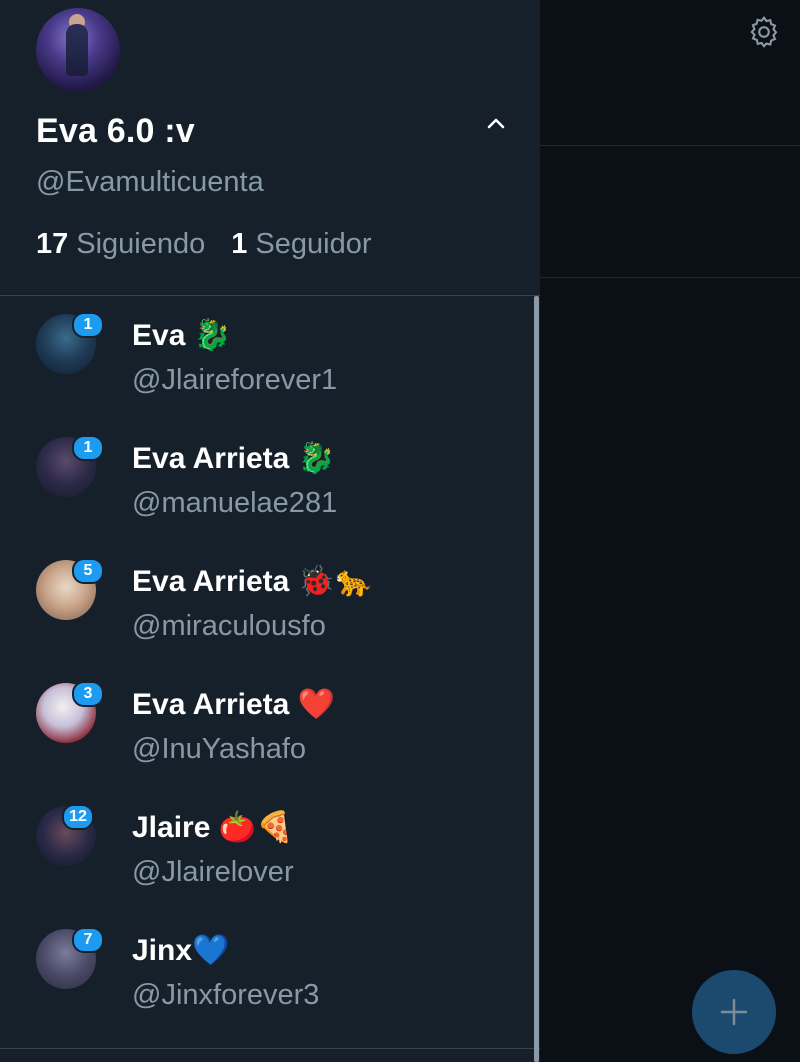 This screenshot has width=800, height=1062. I want to click on account-name: Eva 🐉, so click(182, 335).